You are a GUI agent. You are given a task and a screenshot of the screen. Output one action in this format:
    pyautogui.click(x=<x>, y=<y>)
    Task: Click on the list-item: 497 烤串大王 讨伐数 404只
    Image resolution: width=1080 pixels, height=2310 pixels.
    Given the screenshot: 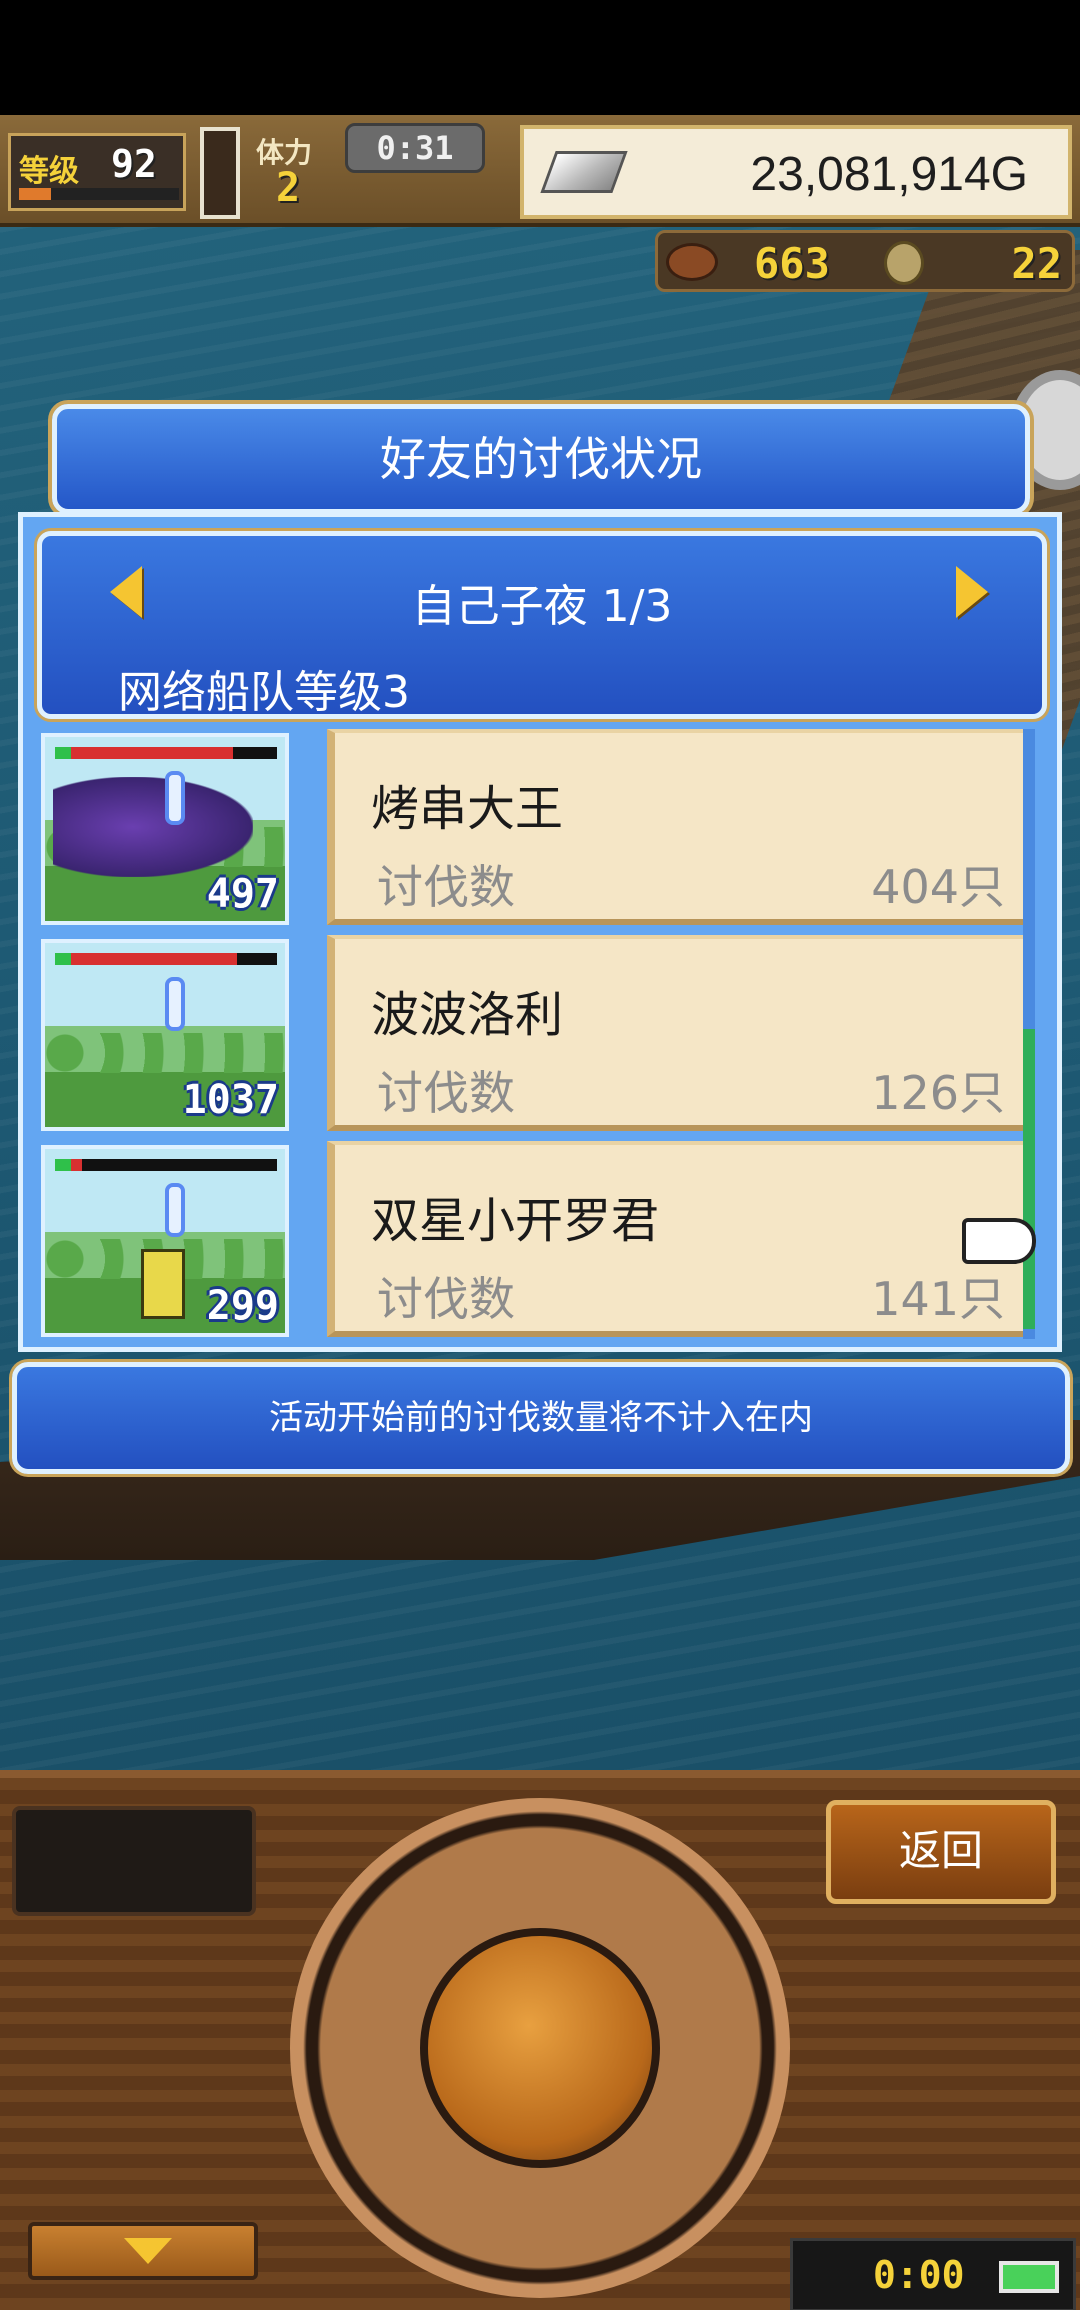 What is the action you would take?
    pyautogui.click(x=542, y=829)
    